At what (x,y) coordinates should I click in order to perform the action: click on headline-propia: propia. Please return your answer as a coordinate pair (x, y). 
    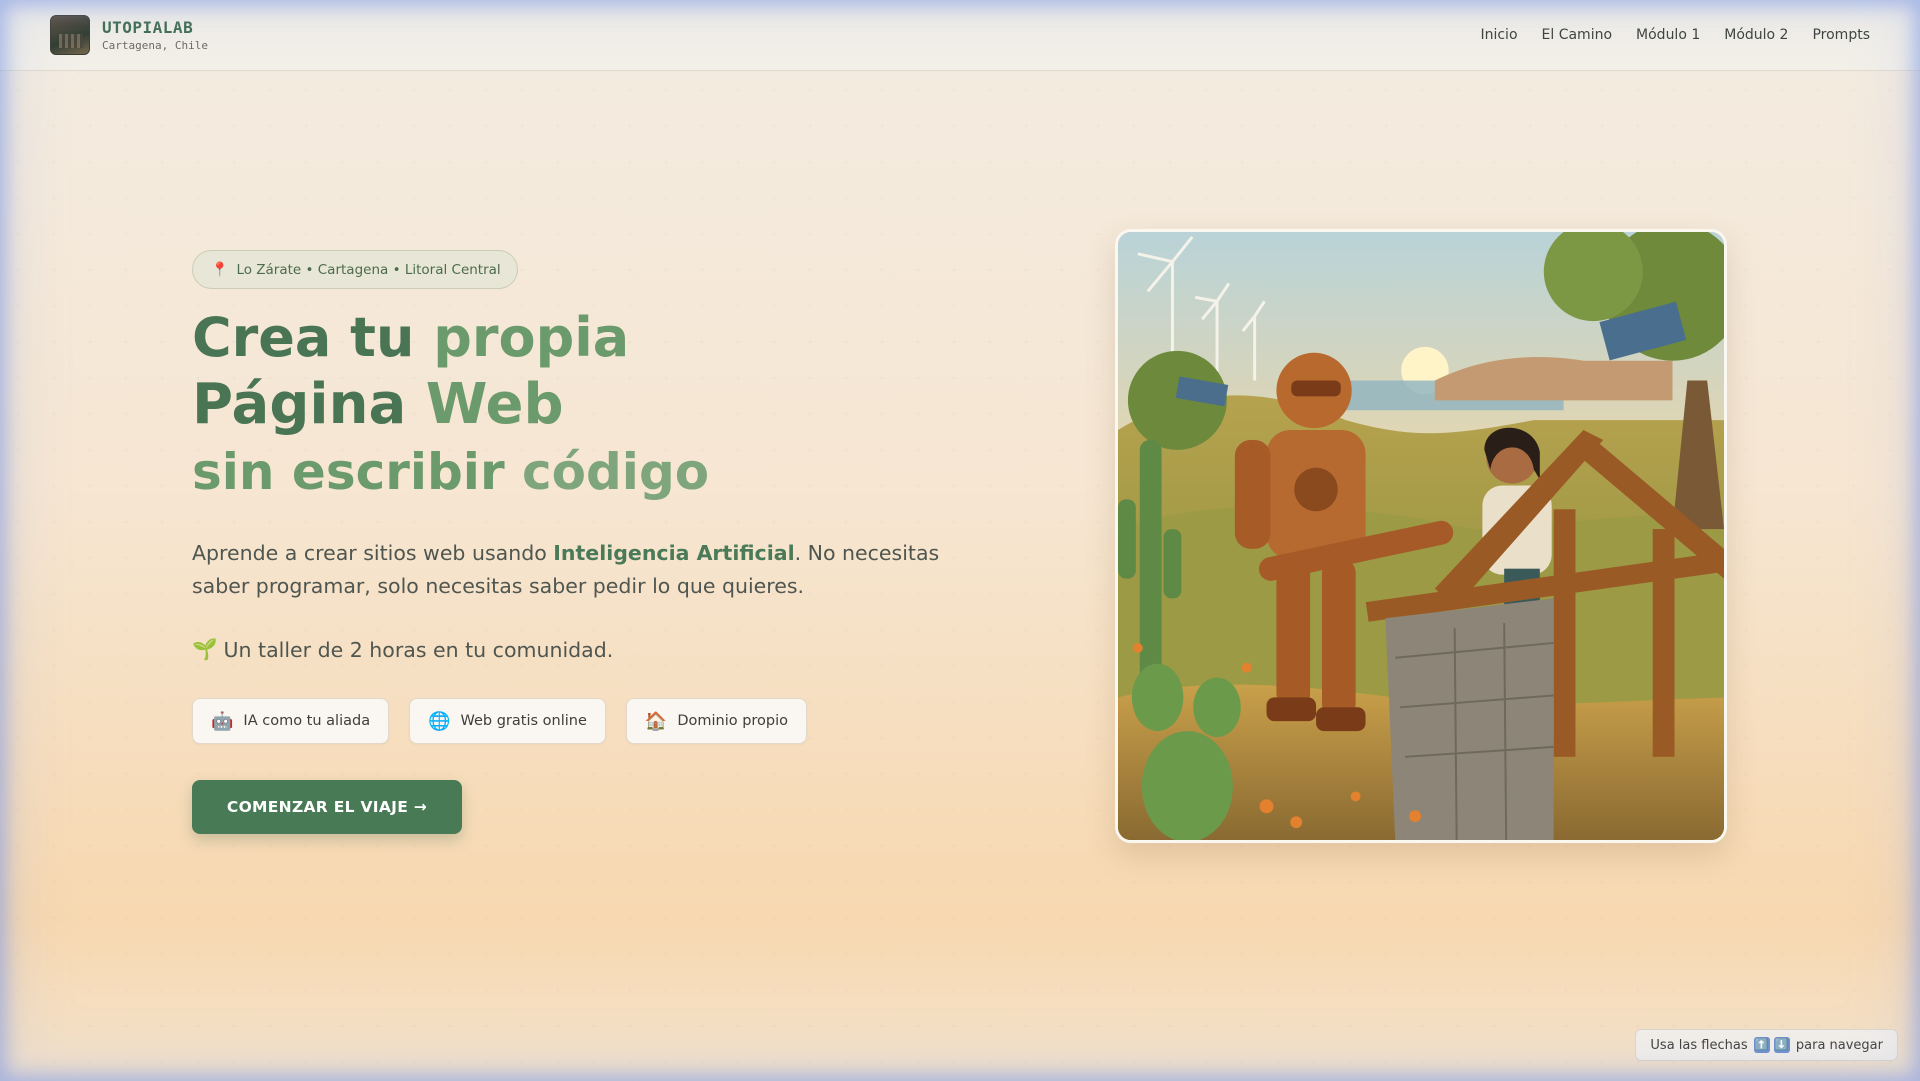
    Looking at the image, I should click on (531, 337).